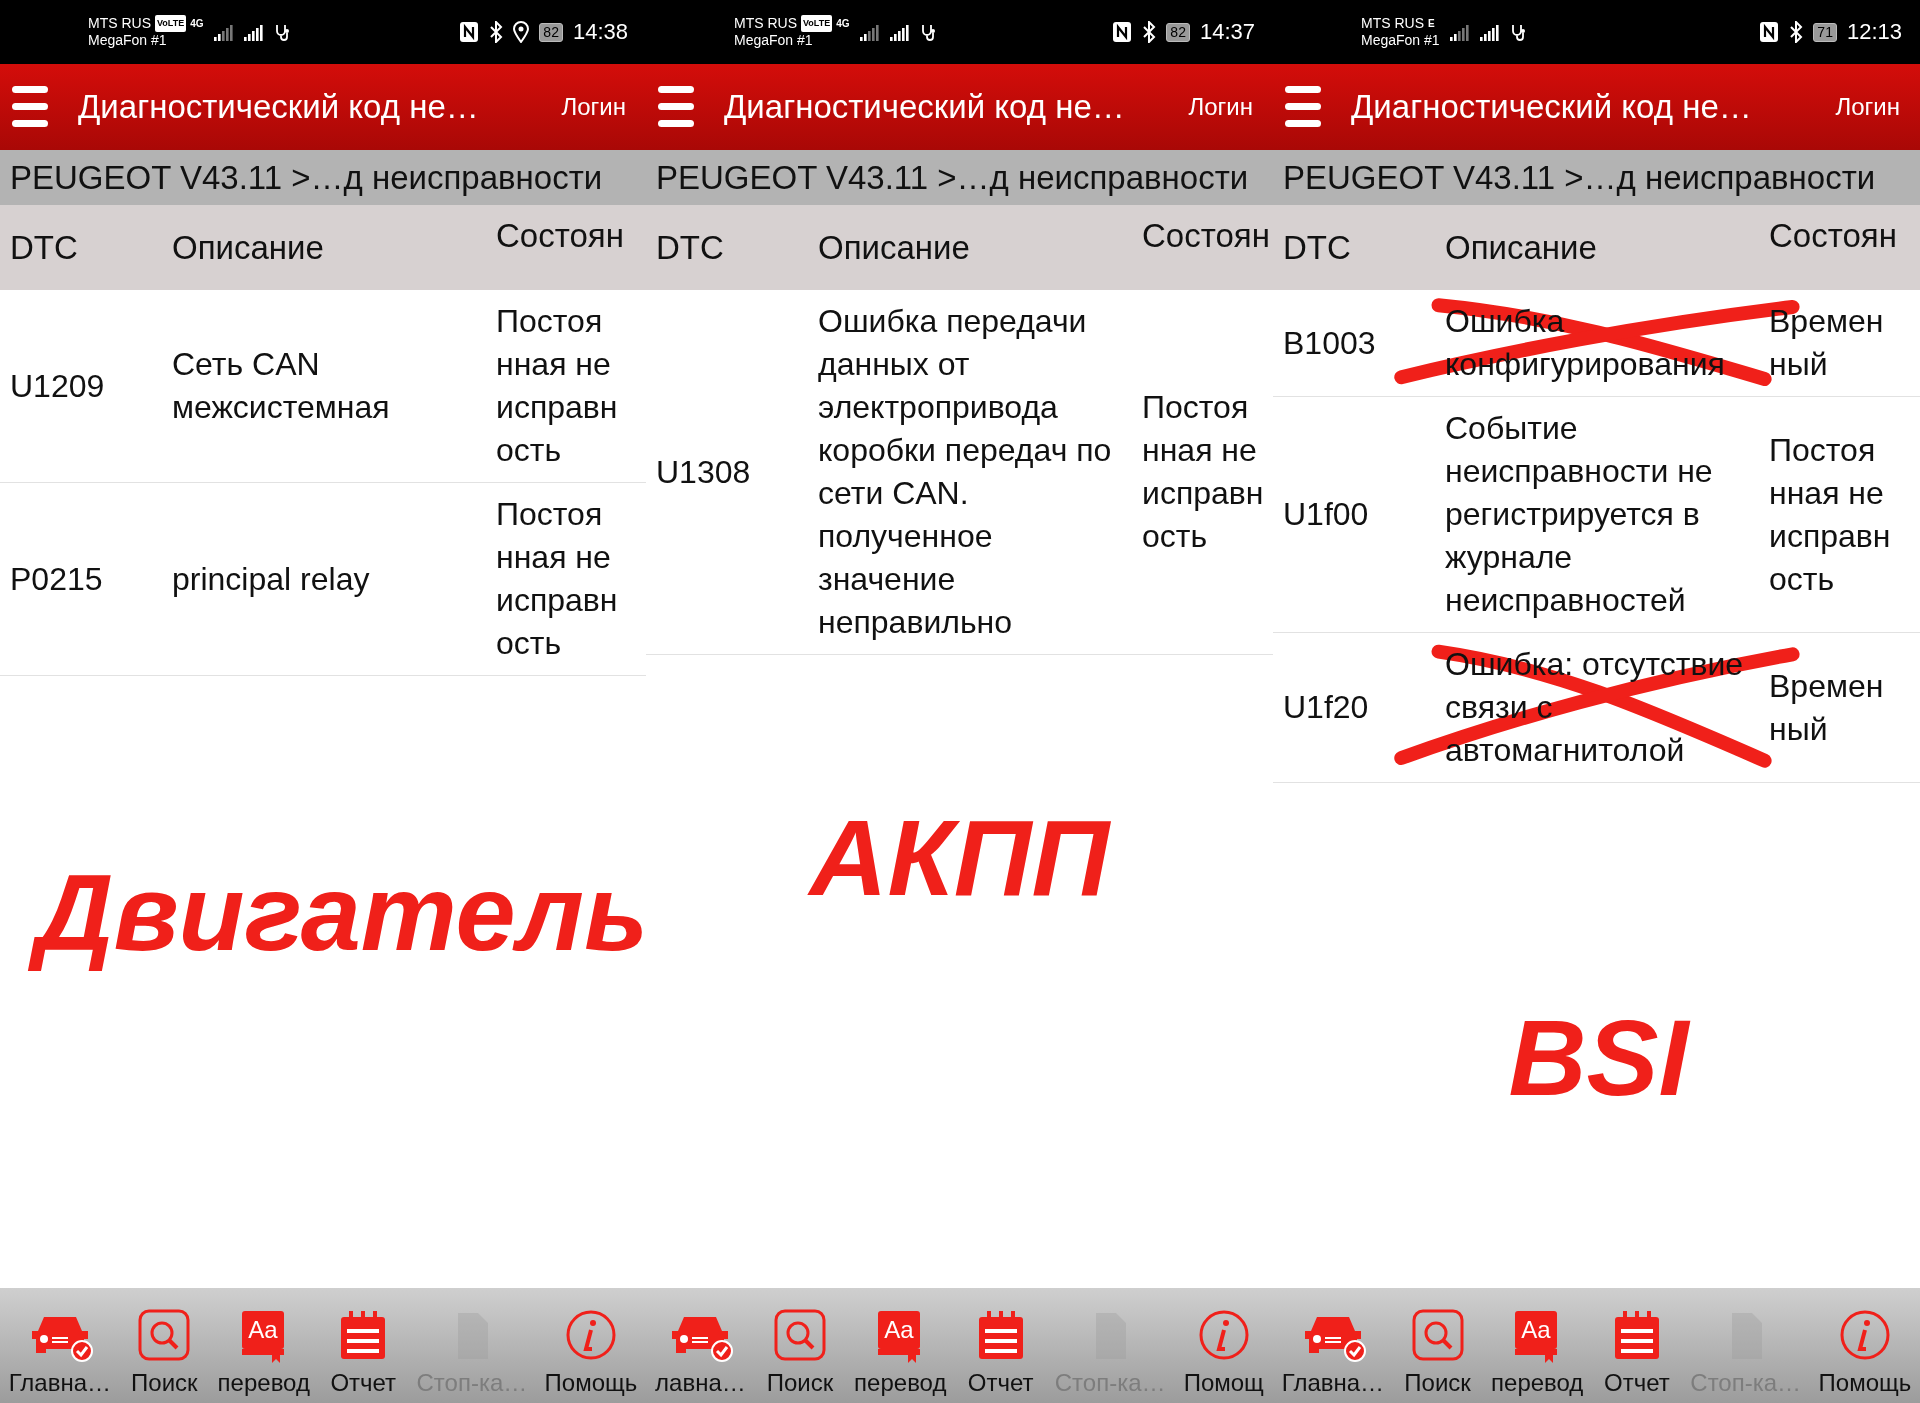 This screenshot has height=1403, width=1920. I want to click on clock-time: 12:13, so click(1874, 32).